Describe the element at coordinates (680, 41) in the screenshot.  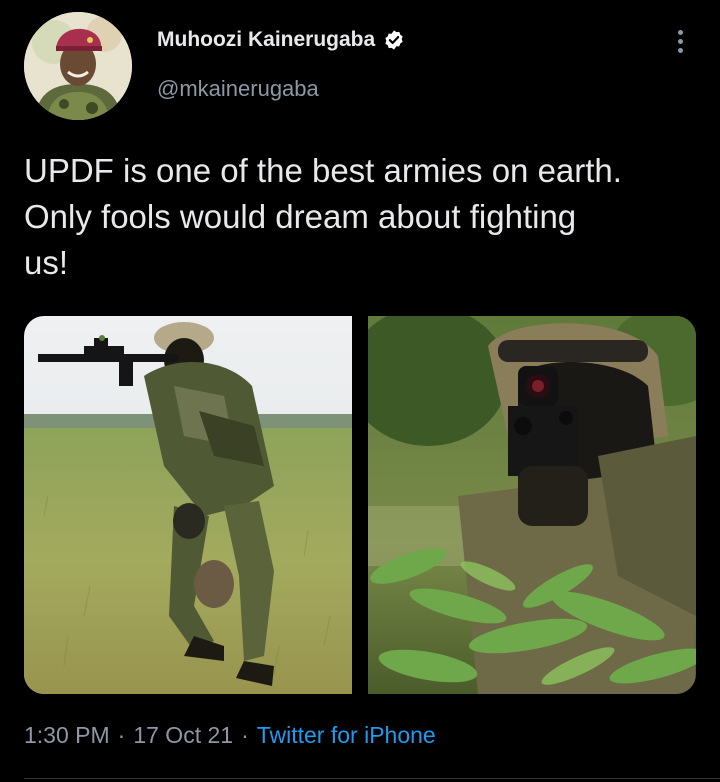
I see `more-options-icon` at that location.